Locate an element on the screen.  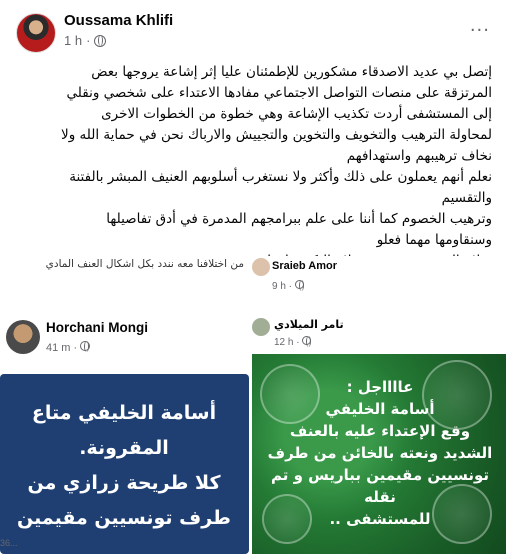
post-text-line: وسنقاومها مهما فعلو is located at coordinates (434, 240).